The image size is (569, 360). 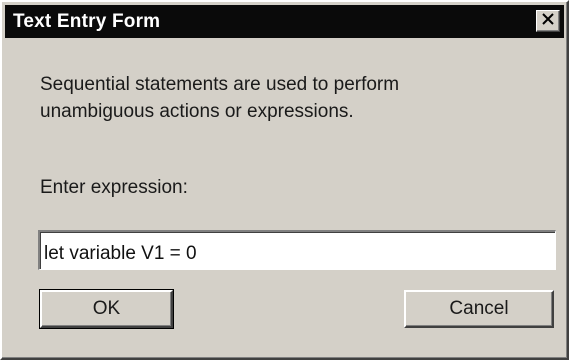 What do you see at coordinates (114, 187) in the screenshot?
I see `expression-label: Enter expression:` at bounding box center [114, 187].